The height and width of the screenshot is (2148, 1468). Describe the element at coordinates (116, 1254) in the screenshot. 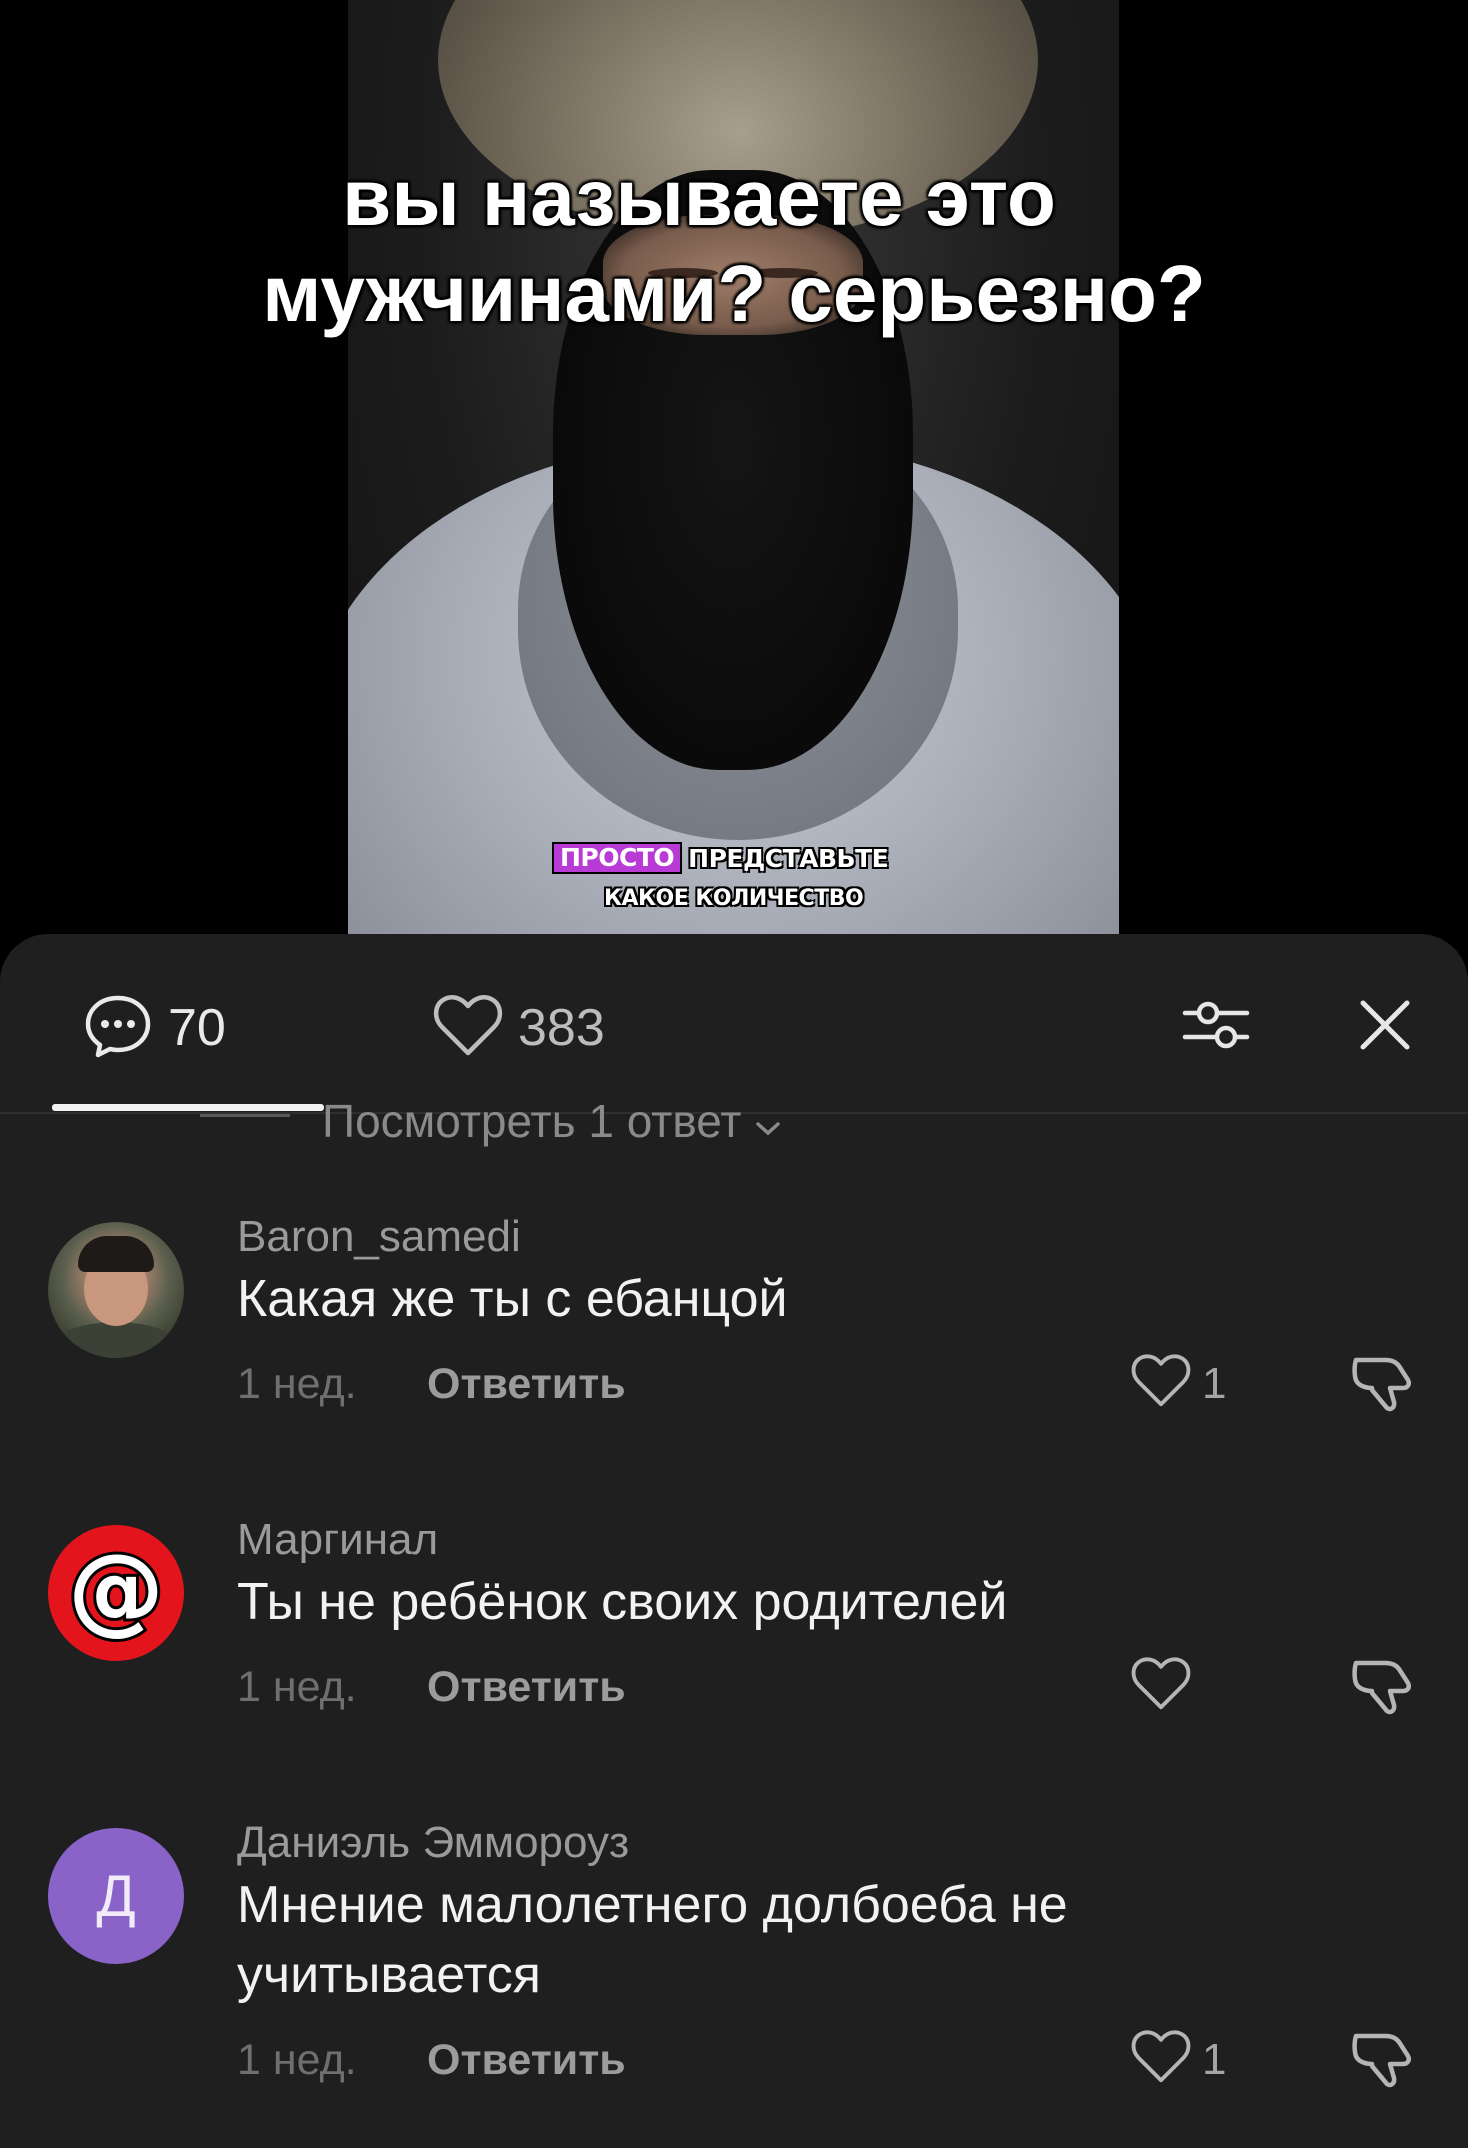

I see `avatar-photo-hair` at that location.